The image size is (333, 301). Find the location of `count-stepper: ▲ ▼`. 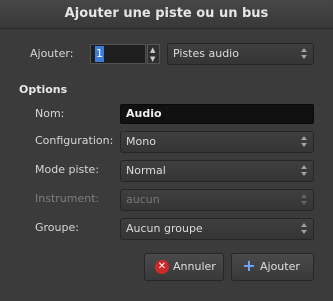

count-stepper: ▲ ▼ is located at coordinates (153, 54).